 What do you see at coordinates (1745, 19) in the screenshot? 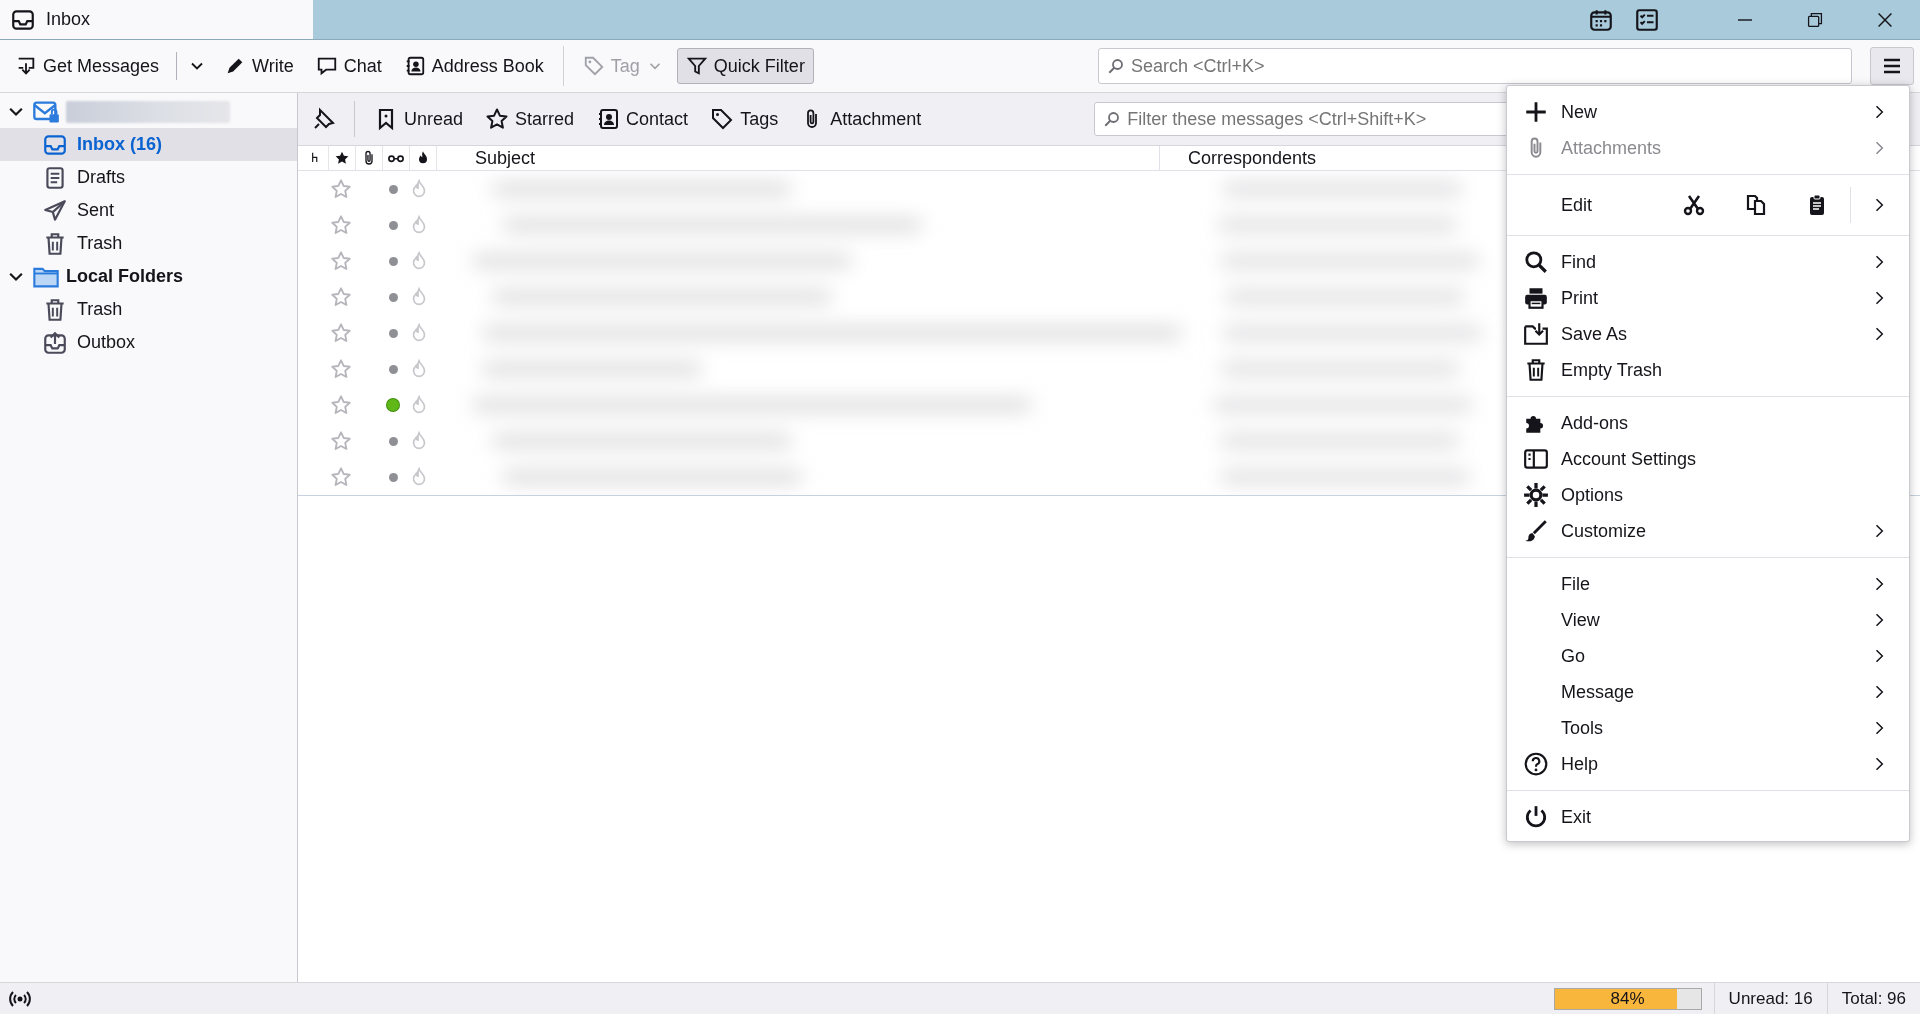
I see `minimize-icon` at bounding box center [1745, 19].